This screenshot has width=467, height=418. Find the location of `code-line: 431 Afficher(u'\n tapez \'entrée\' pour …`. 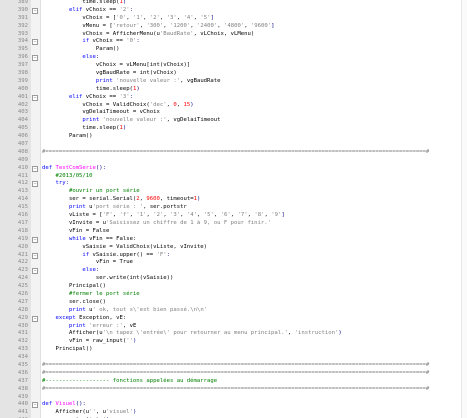

code-line: 431 Afficher(u'\n tapez \'entrée\' pour … is located at coordinates (233, 334).